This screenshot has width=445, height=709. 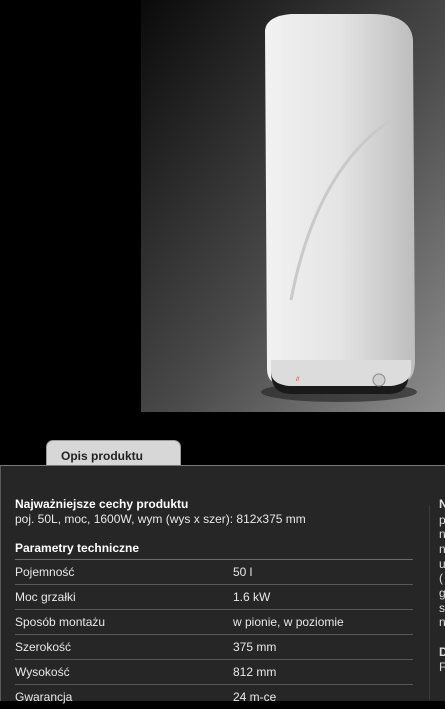 I want to click on right-column-text-fragment: u, so click(x=442, y=564).